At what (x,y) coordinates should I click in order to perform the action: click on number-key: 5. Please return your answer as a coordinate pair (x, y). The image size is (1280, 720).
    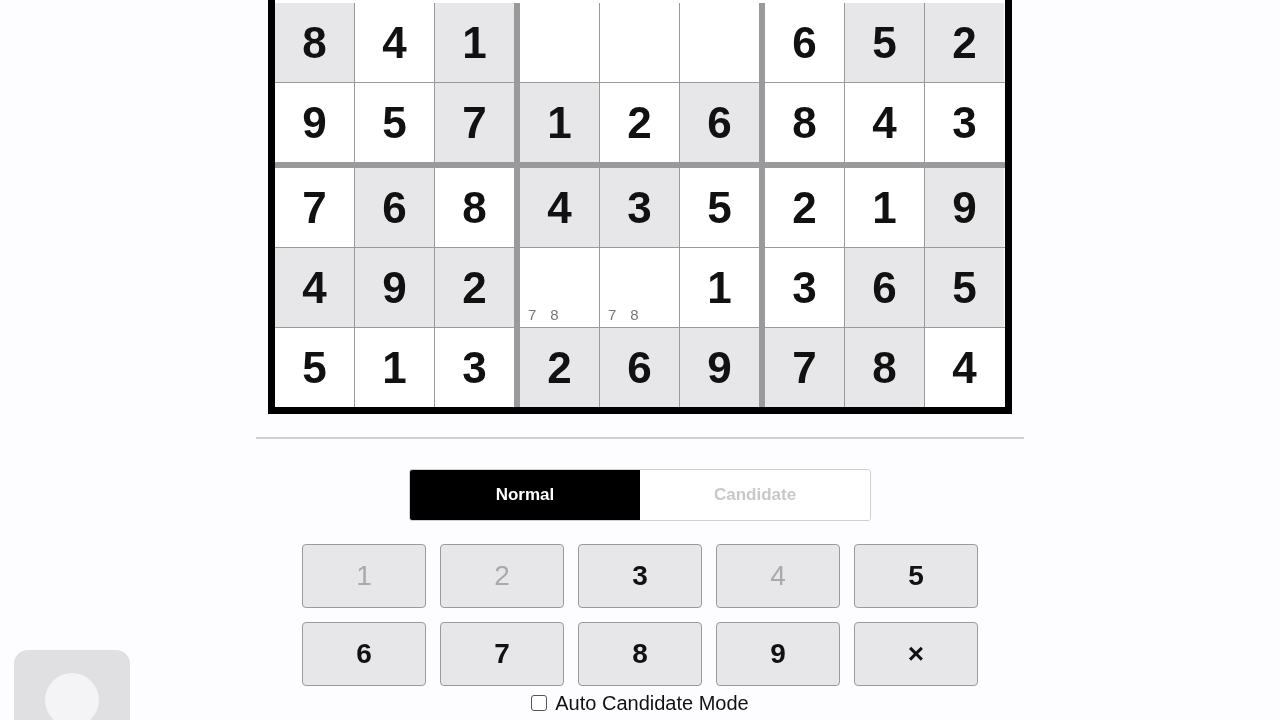
    Looking at the image, I should click on (916, 576).